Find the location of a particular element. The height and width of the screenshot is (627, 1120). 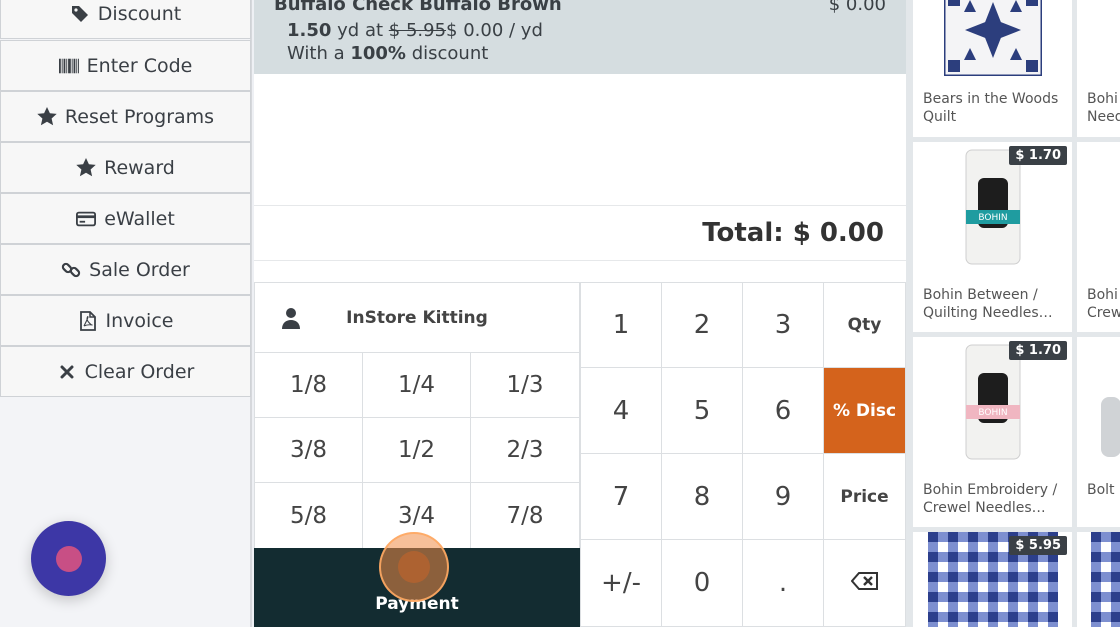

invoice-button: Invoice is located at coordinates (125, 320).